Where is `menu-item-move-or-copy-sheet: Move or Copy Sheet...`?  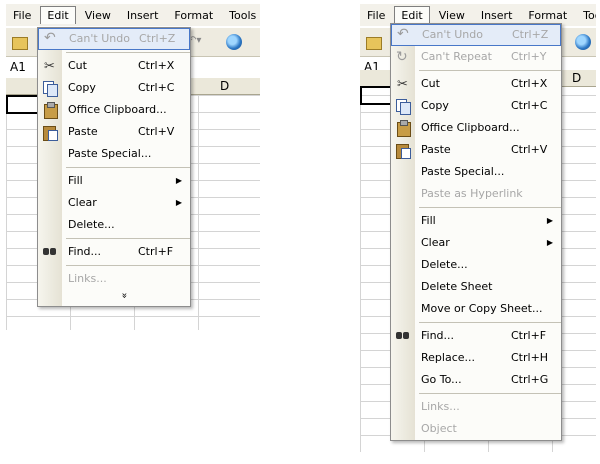 menu-item-move-or-copy-sheet: Move or Copy Sheet... is located at coordinates (476, 309).